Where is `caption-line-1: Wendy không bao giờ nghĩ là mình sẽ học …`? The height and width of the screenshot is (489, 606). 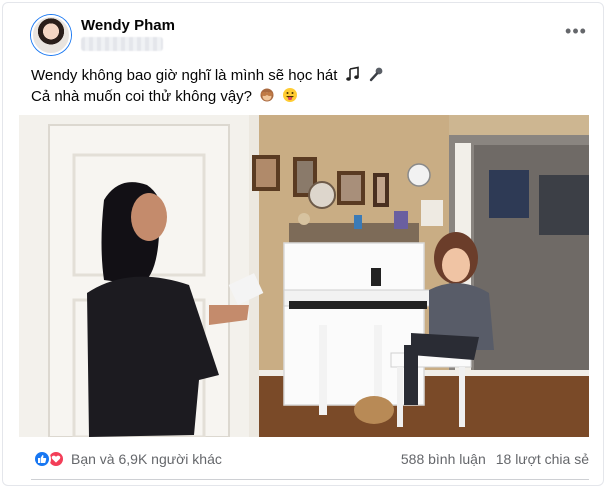
caption-line-1: Wendy không bao giờ nghĩ là mình sẽ học … is located at coordinates (311, 75).